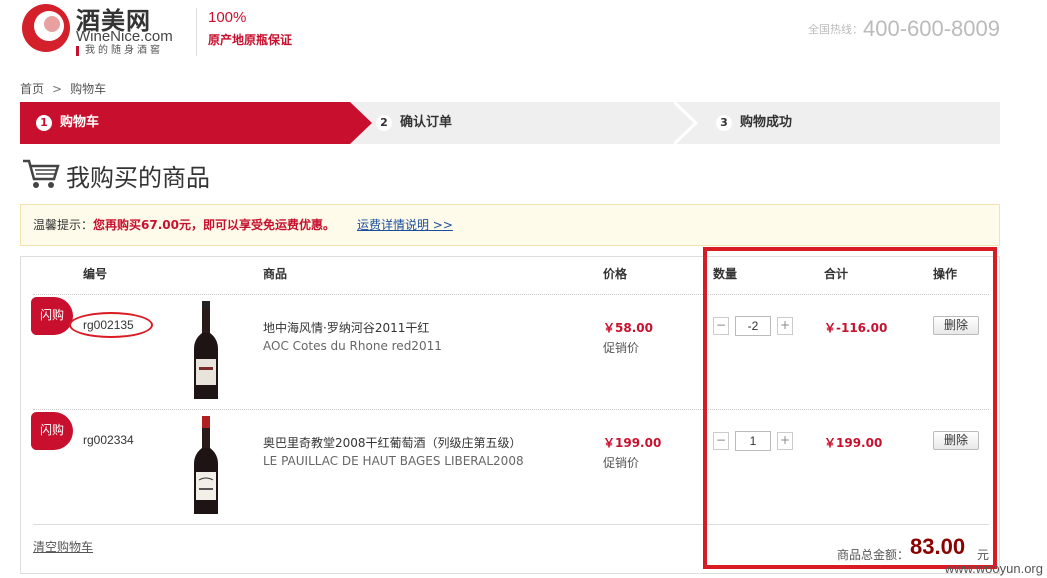  Describe the element at coordinates (393, 461) in the screenshot. I see `product-name-en: LE PAUILLAC DE HAUT BAGES LIBERAL2008` at that location.